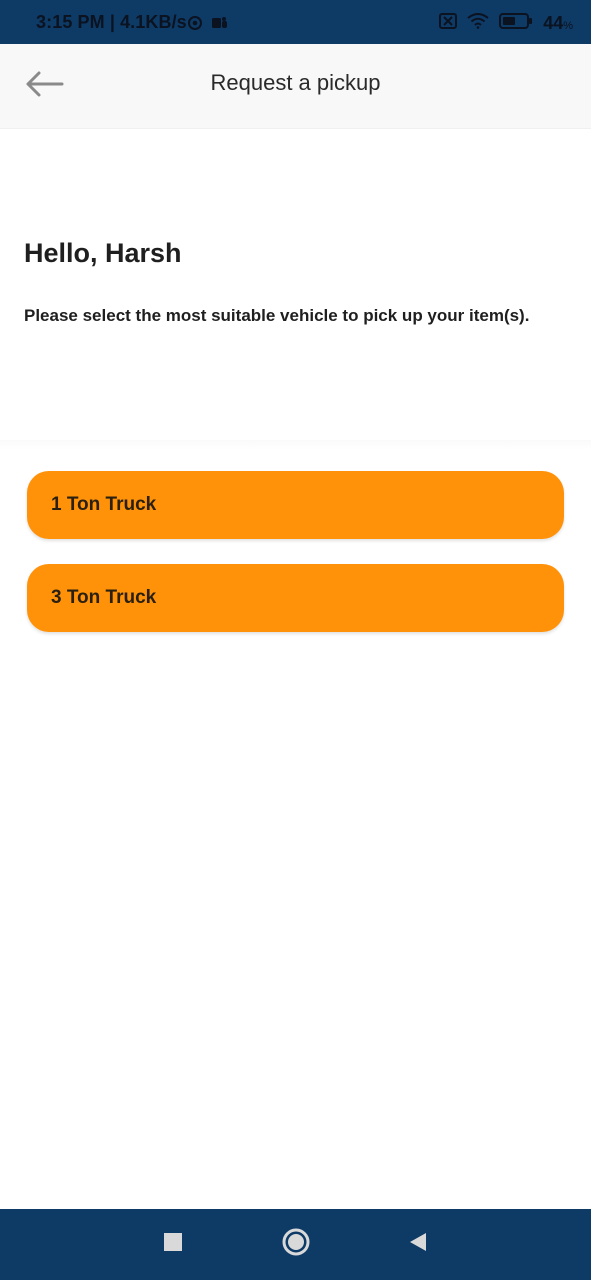 The width and height of the screenshot is (591, 1280). Describe the element at coordinates (295, 598) in the screenshot. I see `vehicle-option-3-ton-truck: 3 Ton Truck` at that location.